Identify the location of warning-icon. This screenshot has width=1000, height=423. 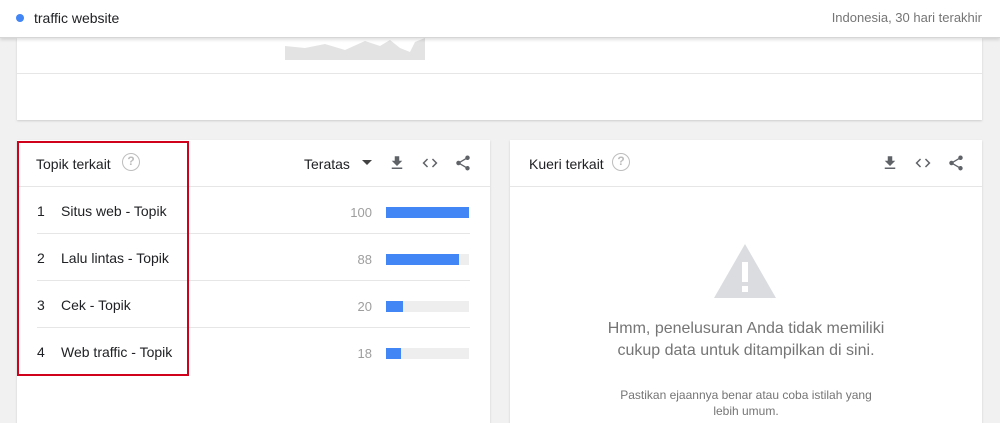
(745, 271).